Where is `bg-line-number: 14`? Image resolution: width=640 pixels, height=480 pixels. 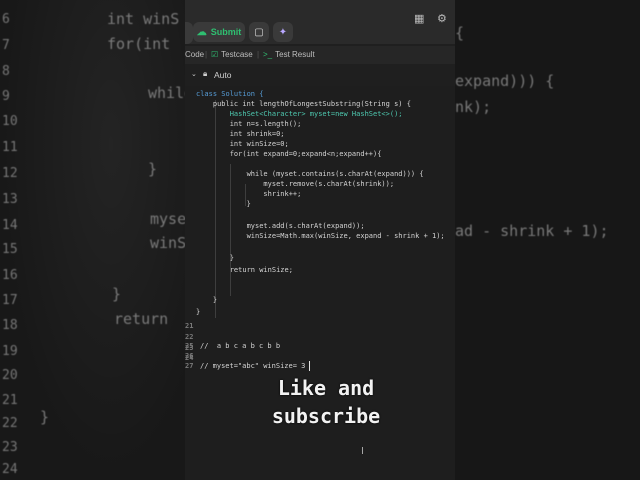
bg-line-number: 14 is located at coordinates (10, 225).